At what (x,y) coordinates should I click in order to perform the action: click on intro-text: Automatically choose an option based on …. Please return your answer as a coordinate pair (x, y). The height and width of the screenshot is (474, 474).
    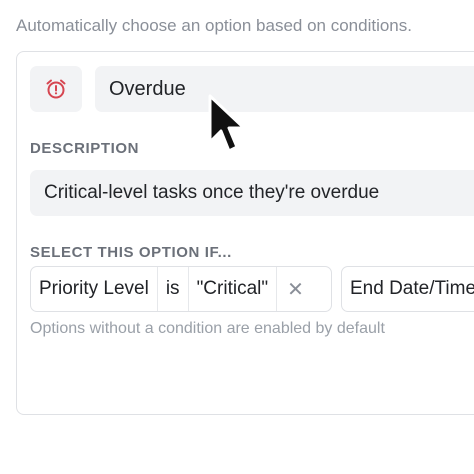
    Looking at the image, I should click on (214, 25).